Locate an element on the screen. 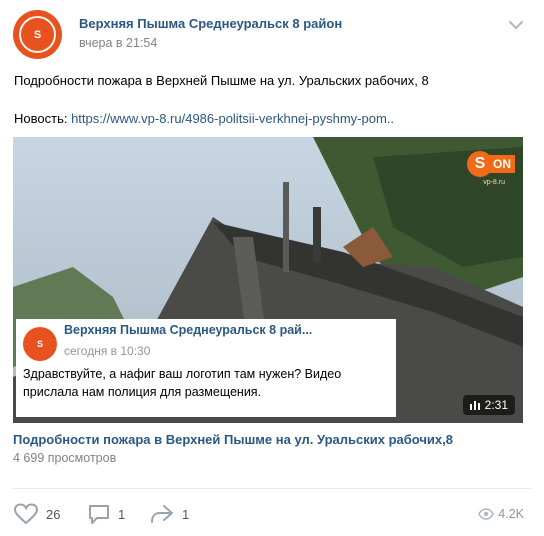  comment-button: 1 is located at coordinates (106, 514).